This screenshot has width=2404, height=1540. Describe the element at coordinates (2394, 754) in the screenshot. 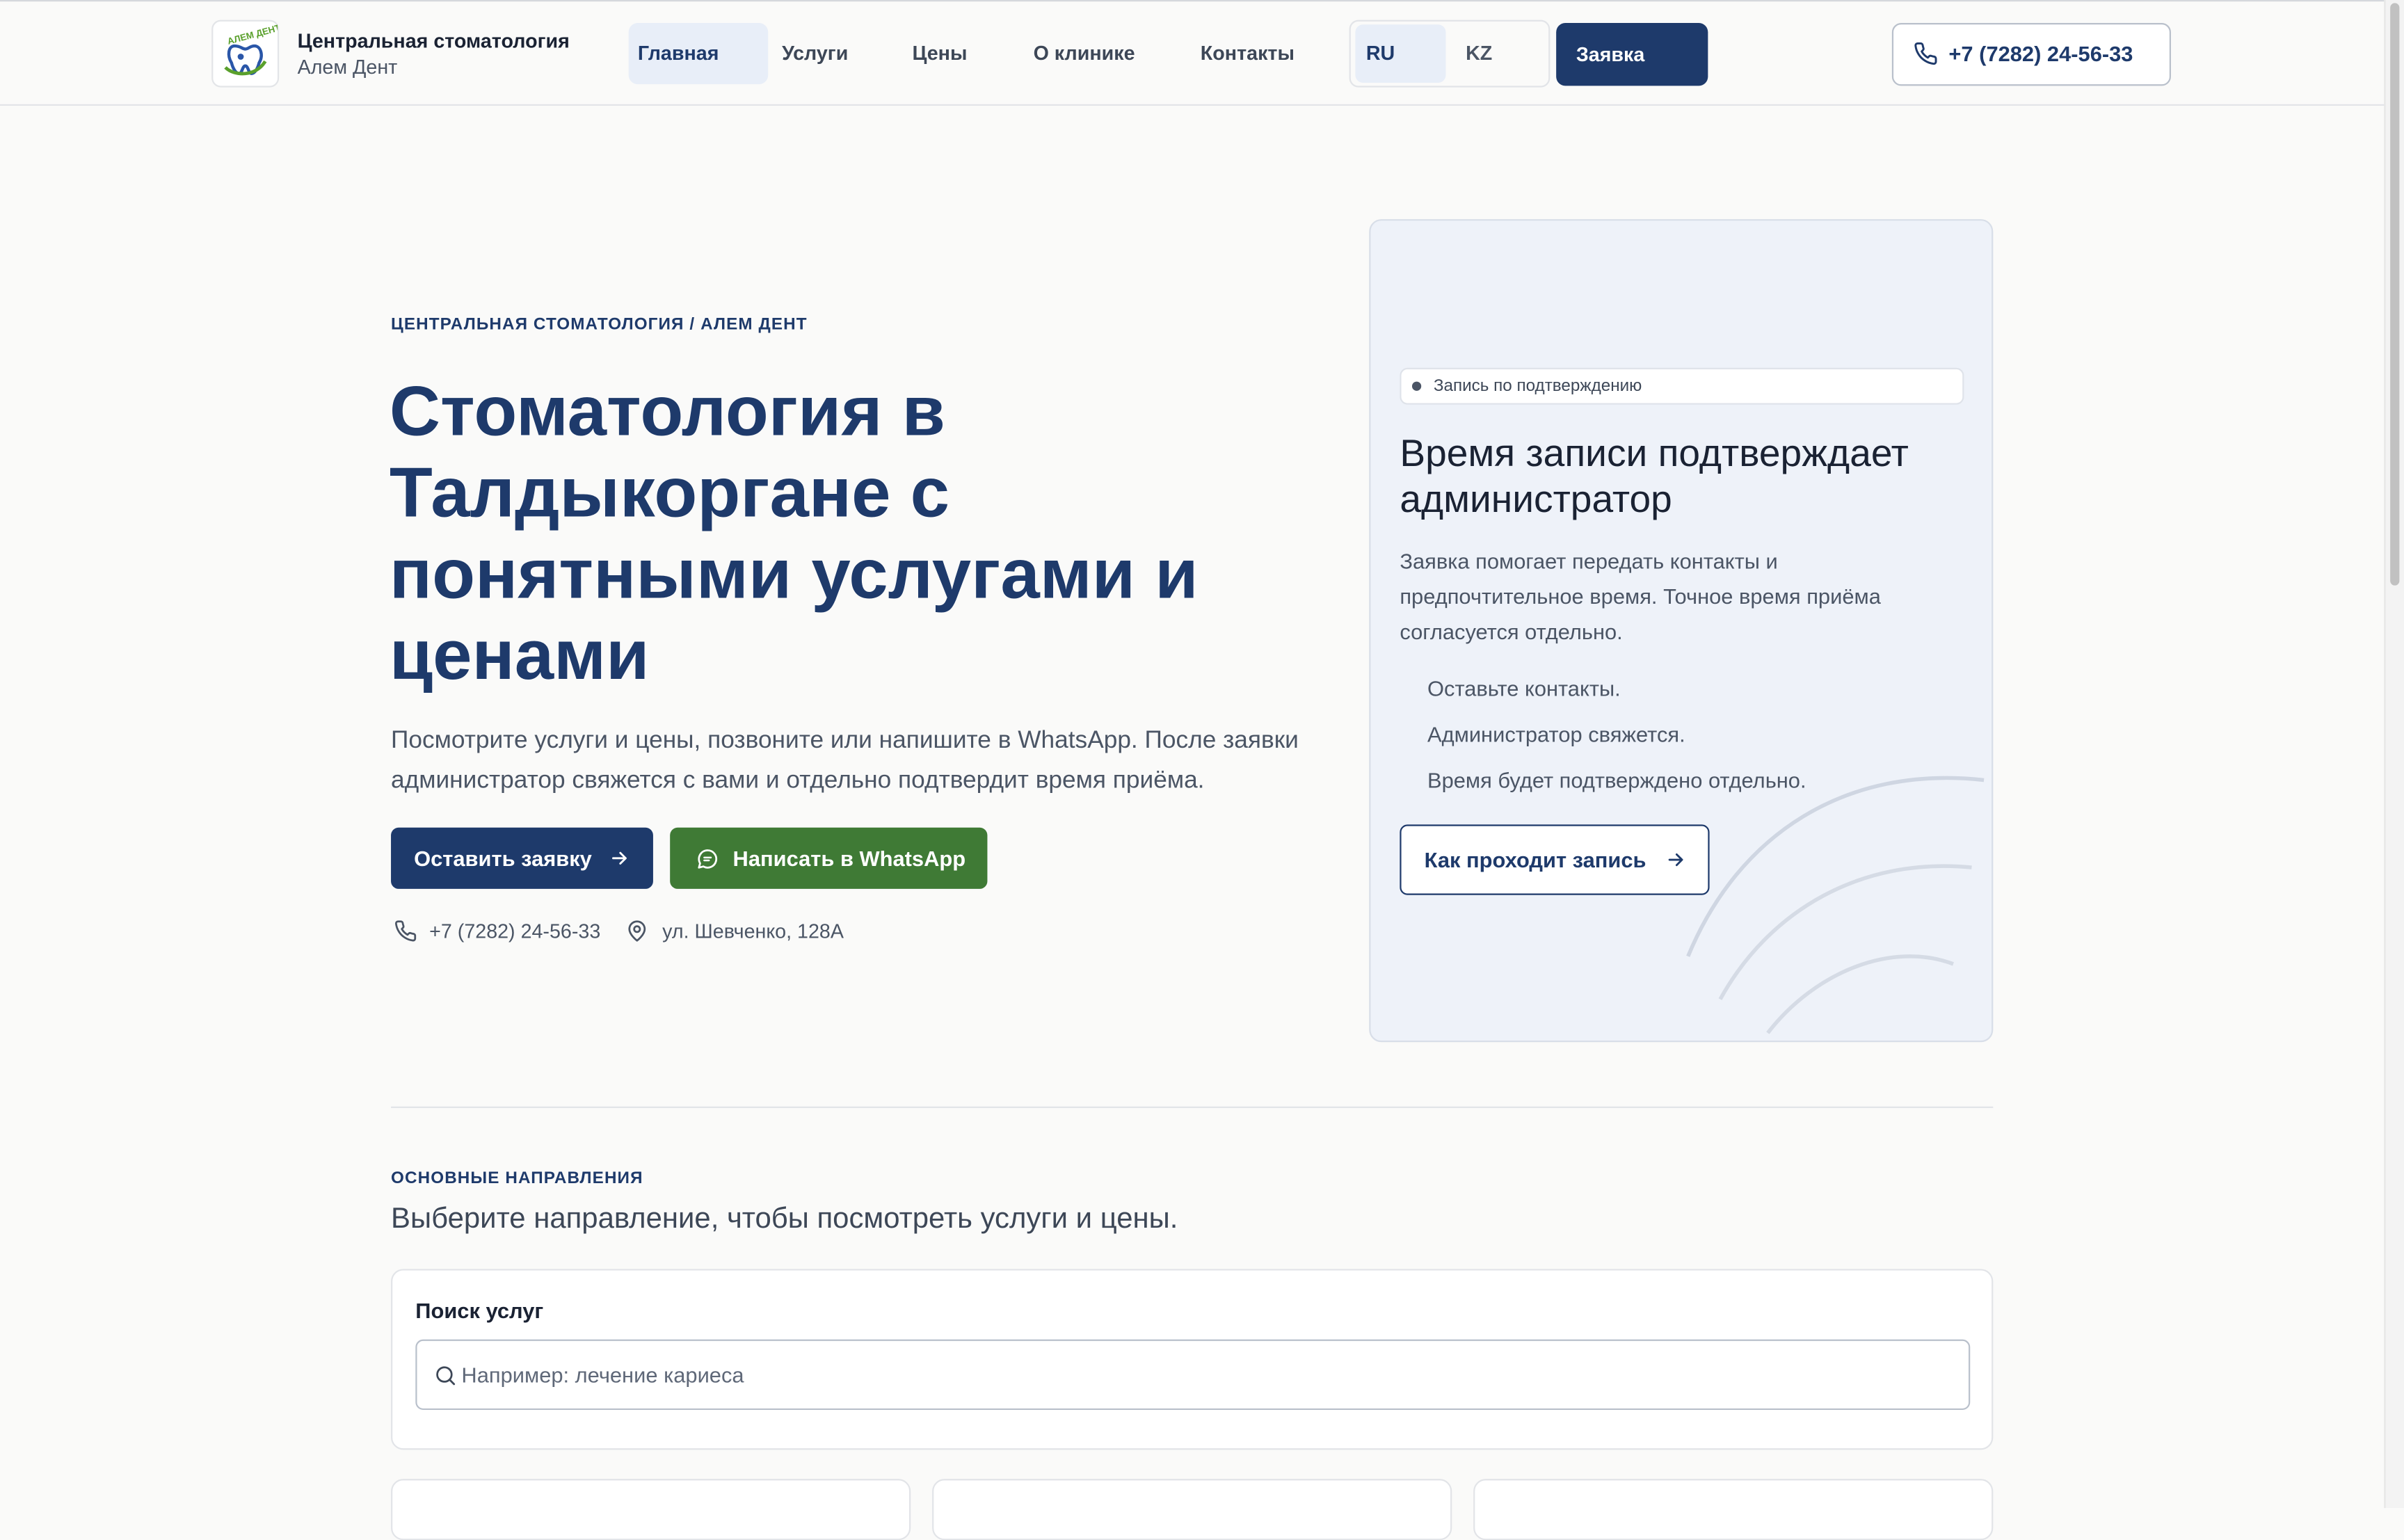

I see `scrollbar` at that location.